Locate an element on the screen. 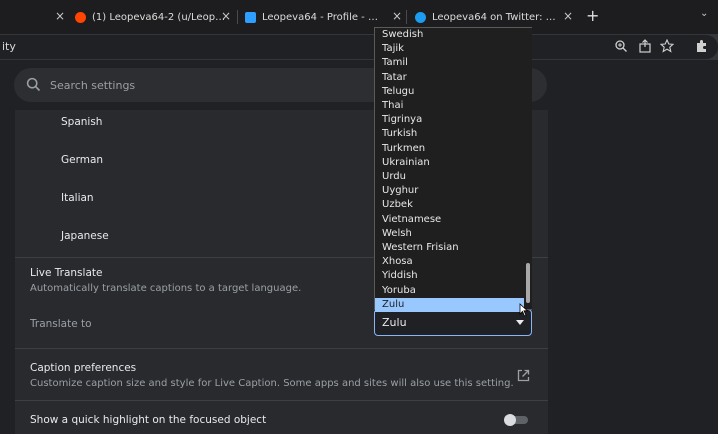  dropdown-option: Tamil is located at coordinates (449, 63).